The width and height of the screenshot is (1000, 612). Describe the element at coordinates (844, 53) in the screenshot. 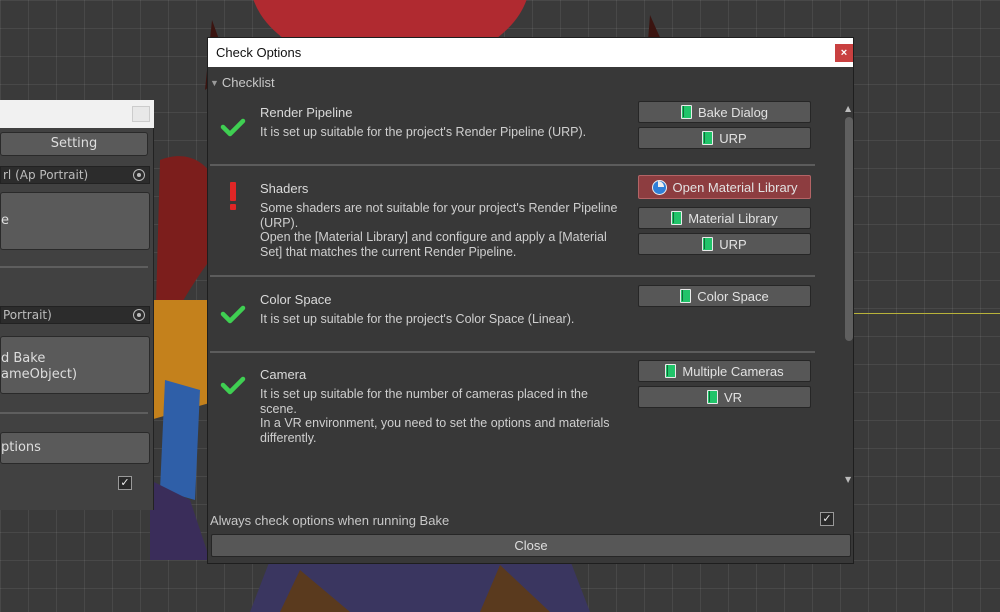

I see `close-icon: ×` at that location.